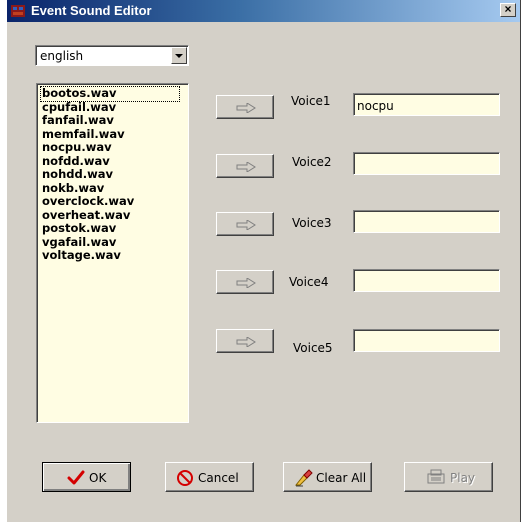 The height and width of the screenshot is (522, 521). Describe the element at coordinates (110, 134) in the screenshot. I see `list-item: memfail.wav` at that location.